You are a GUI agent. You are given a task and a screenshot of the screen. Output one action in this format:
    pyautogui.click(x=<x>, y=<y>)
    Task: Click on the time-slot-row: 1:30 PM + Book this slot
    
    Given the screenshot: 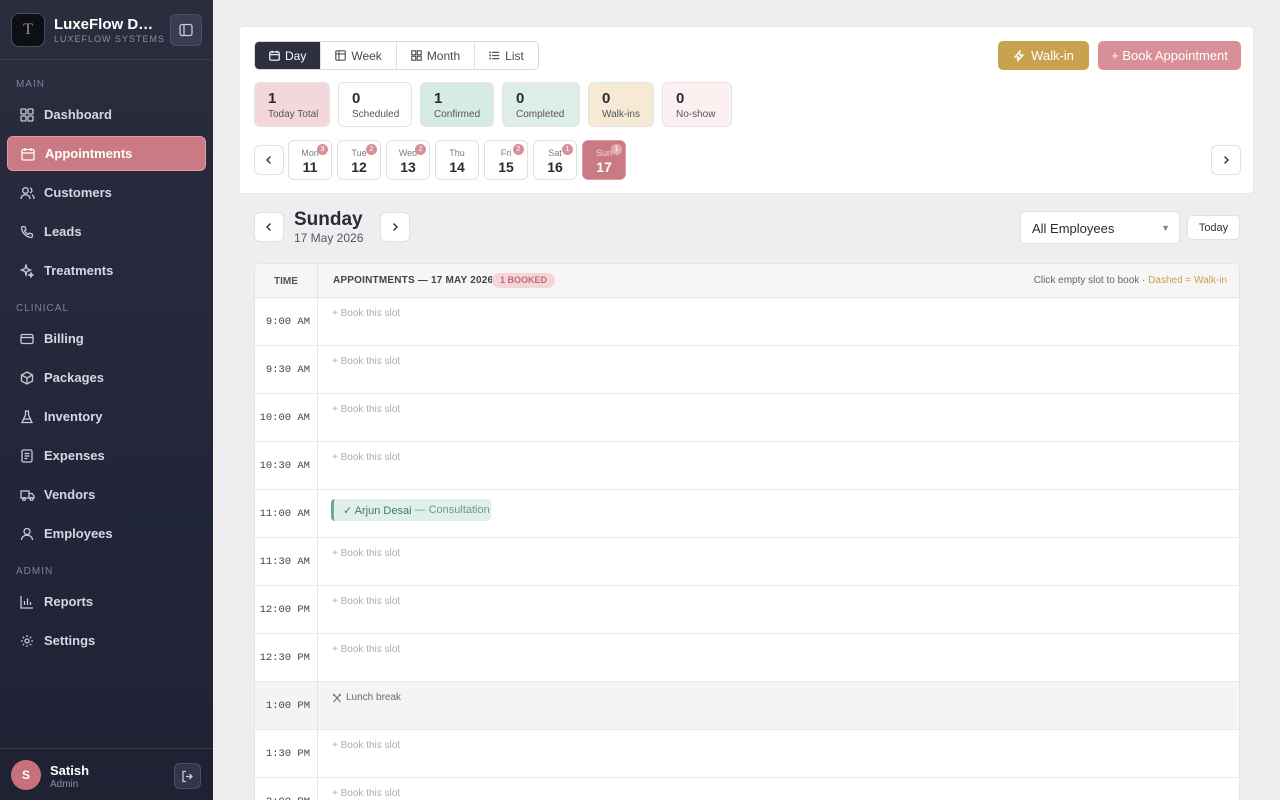 What is the action you would take?
    pyautogui.click(x=747, y=754)
    